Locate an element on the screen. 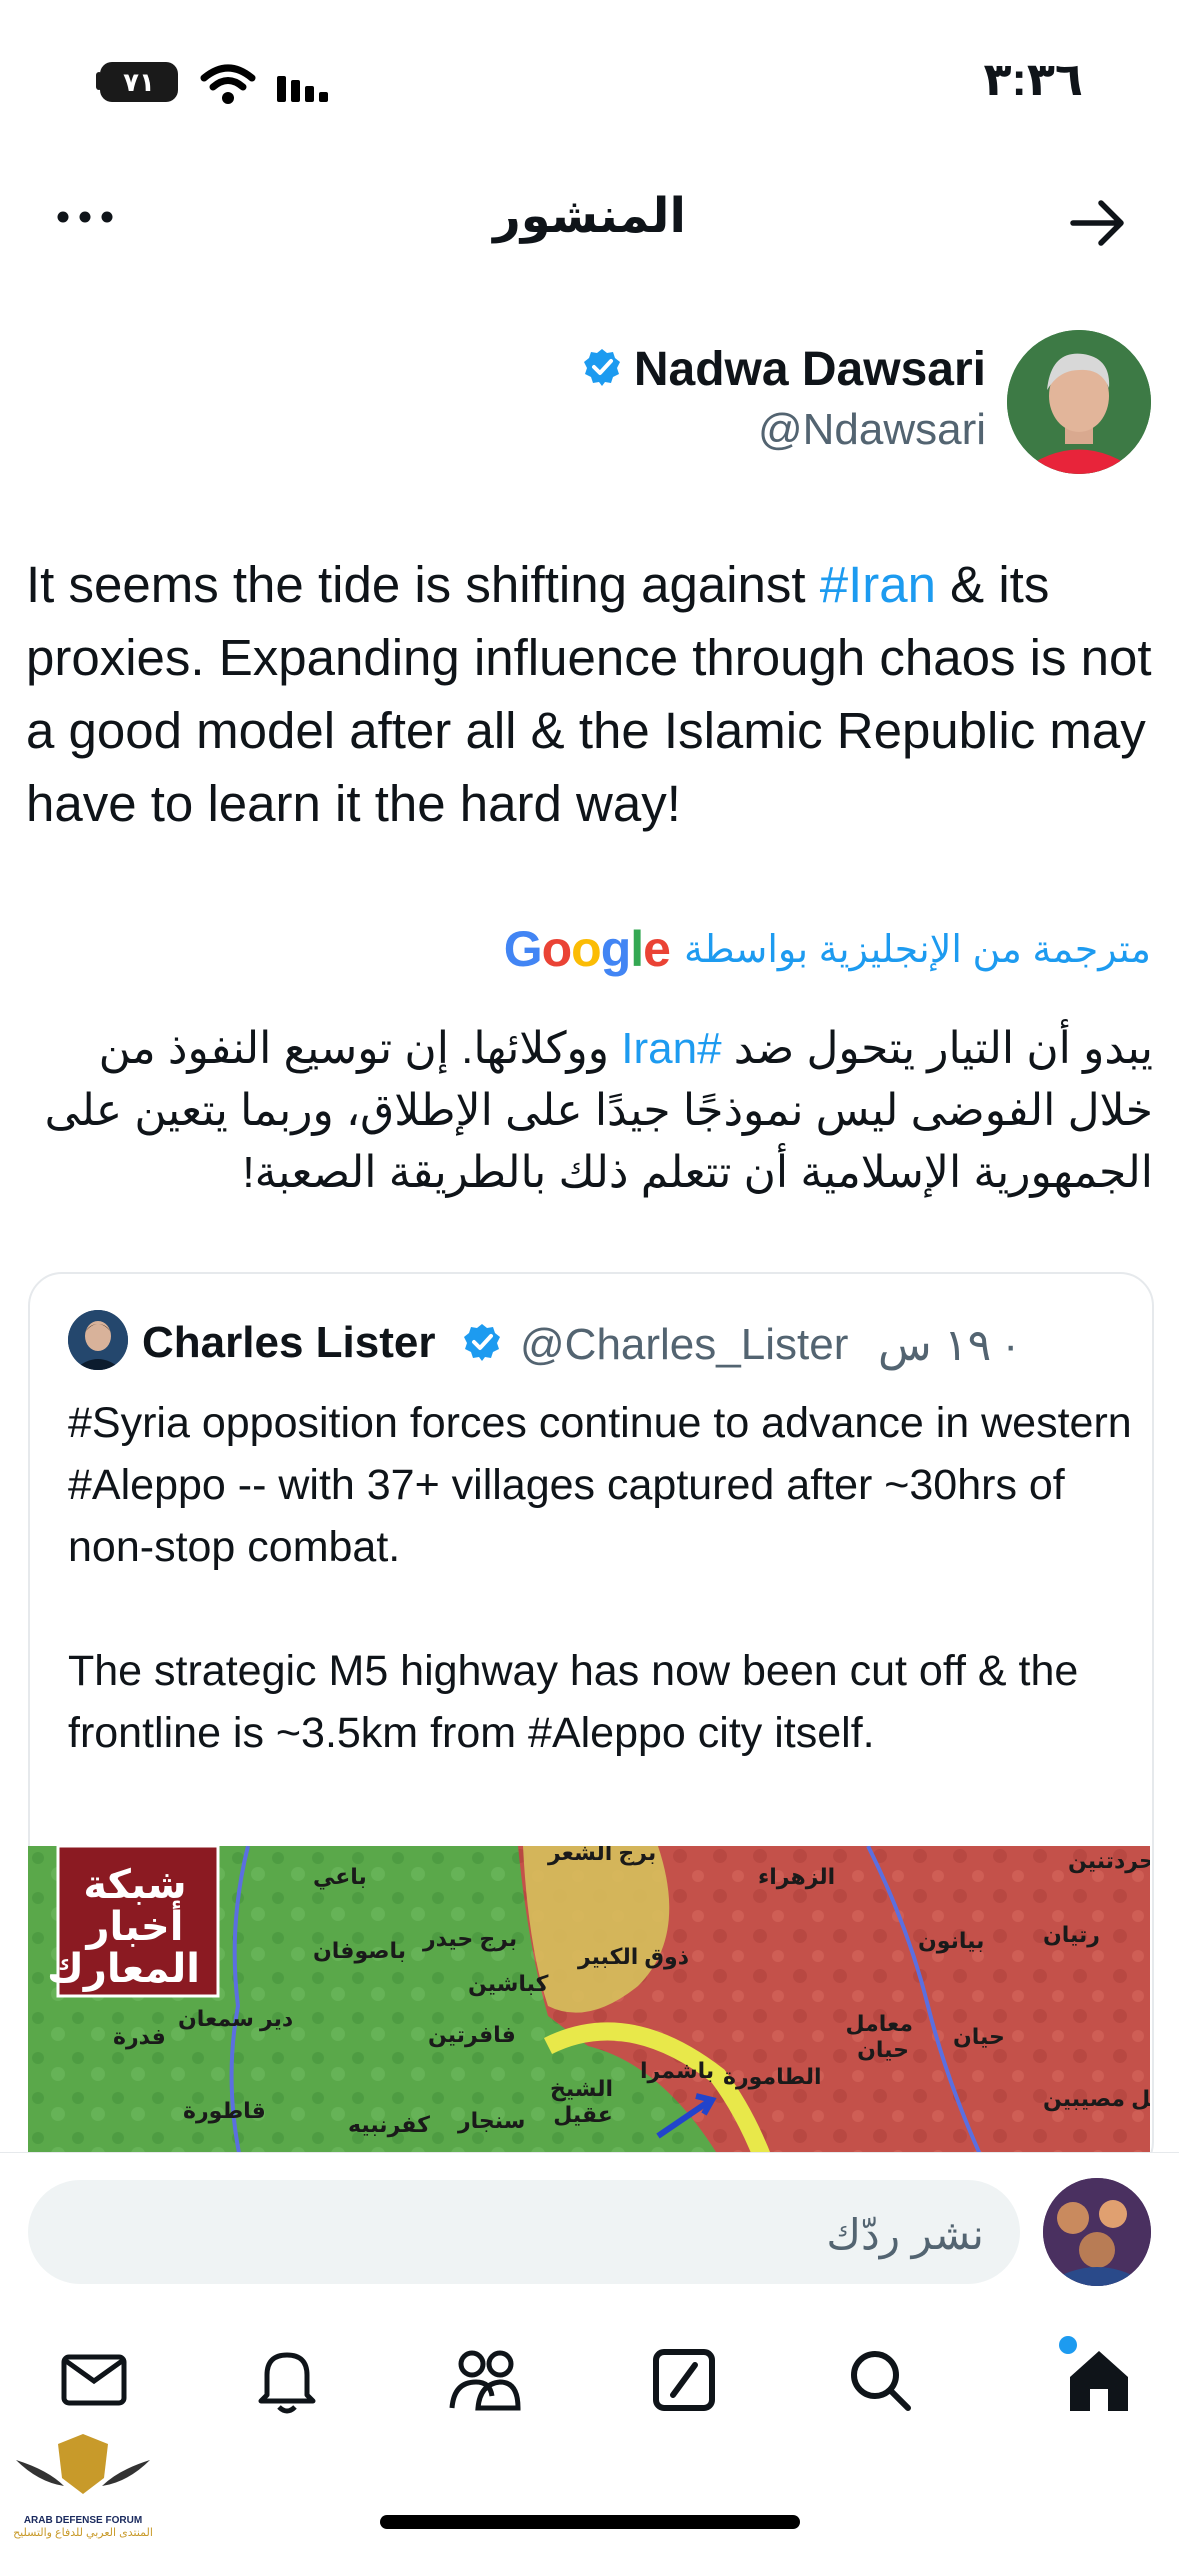  map-label: الزهراء is located at coordinates (797, 1876).